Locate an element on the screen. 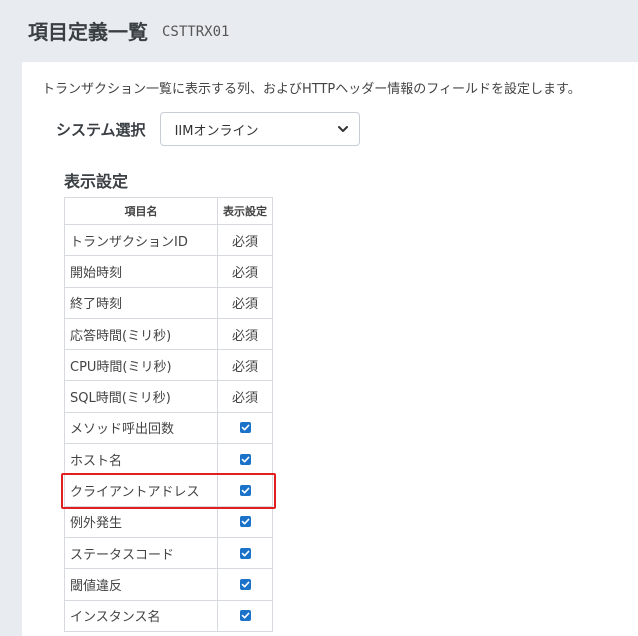 Image resolution: width=638 pixels, height=636 pixels. page-title: 項目定義一覧 is located at coordinates (88, 31).